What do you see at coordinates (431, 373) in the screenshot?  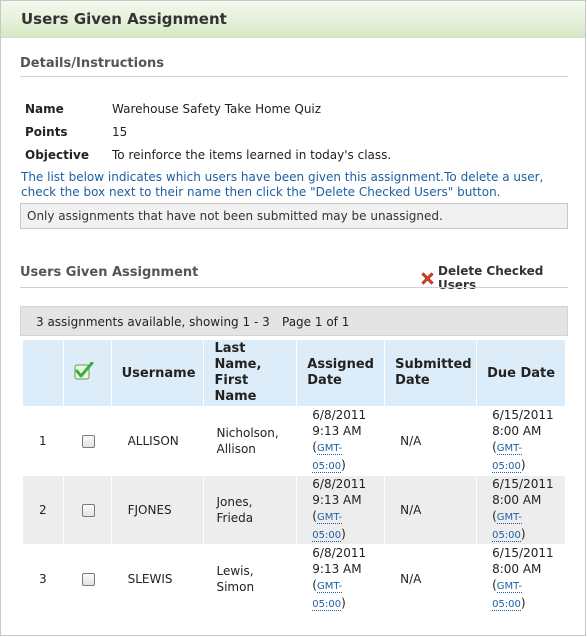 I see `col-submitted-header: Submitted Date` at bounding box center [431, 373].